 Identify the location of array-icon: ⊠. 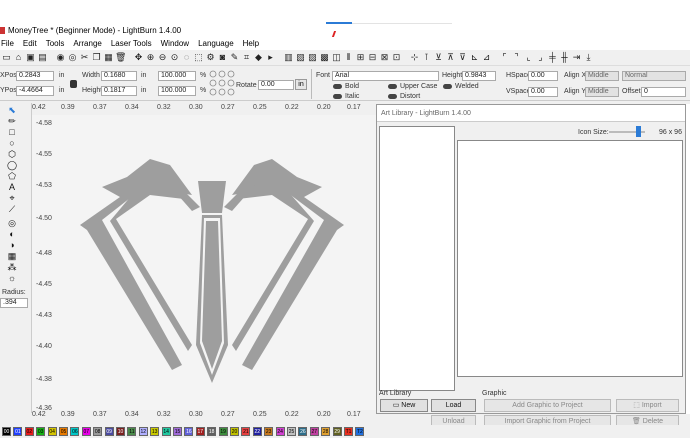
(384, 57).